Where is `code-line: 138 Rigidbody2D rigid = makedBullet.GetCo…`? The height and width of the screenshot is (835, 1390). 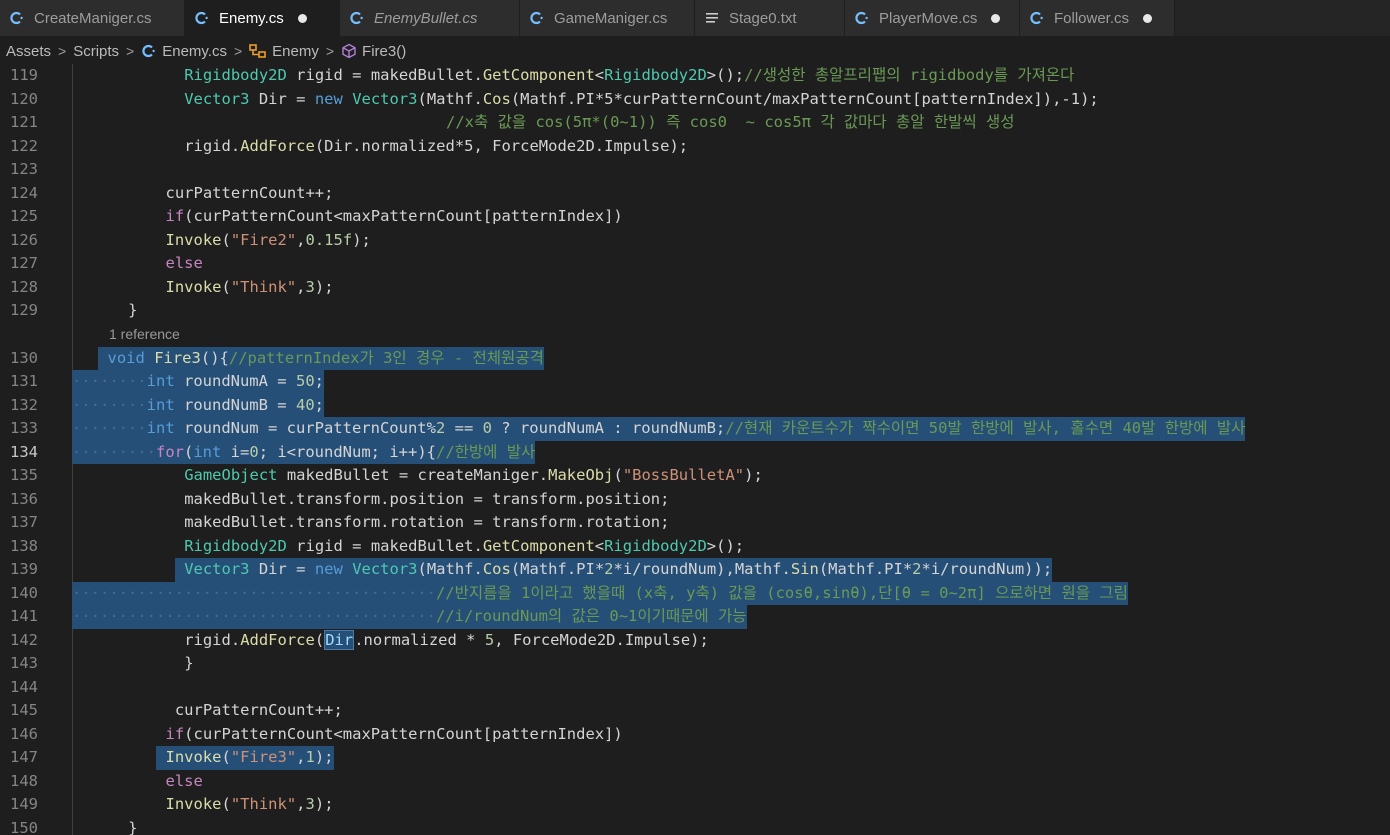
code-line: 138 Rigidbody2D rigid = makedBullet.GetCo… is located at coordinates (695, 547).